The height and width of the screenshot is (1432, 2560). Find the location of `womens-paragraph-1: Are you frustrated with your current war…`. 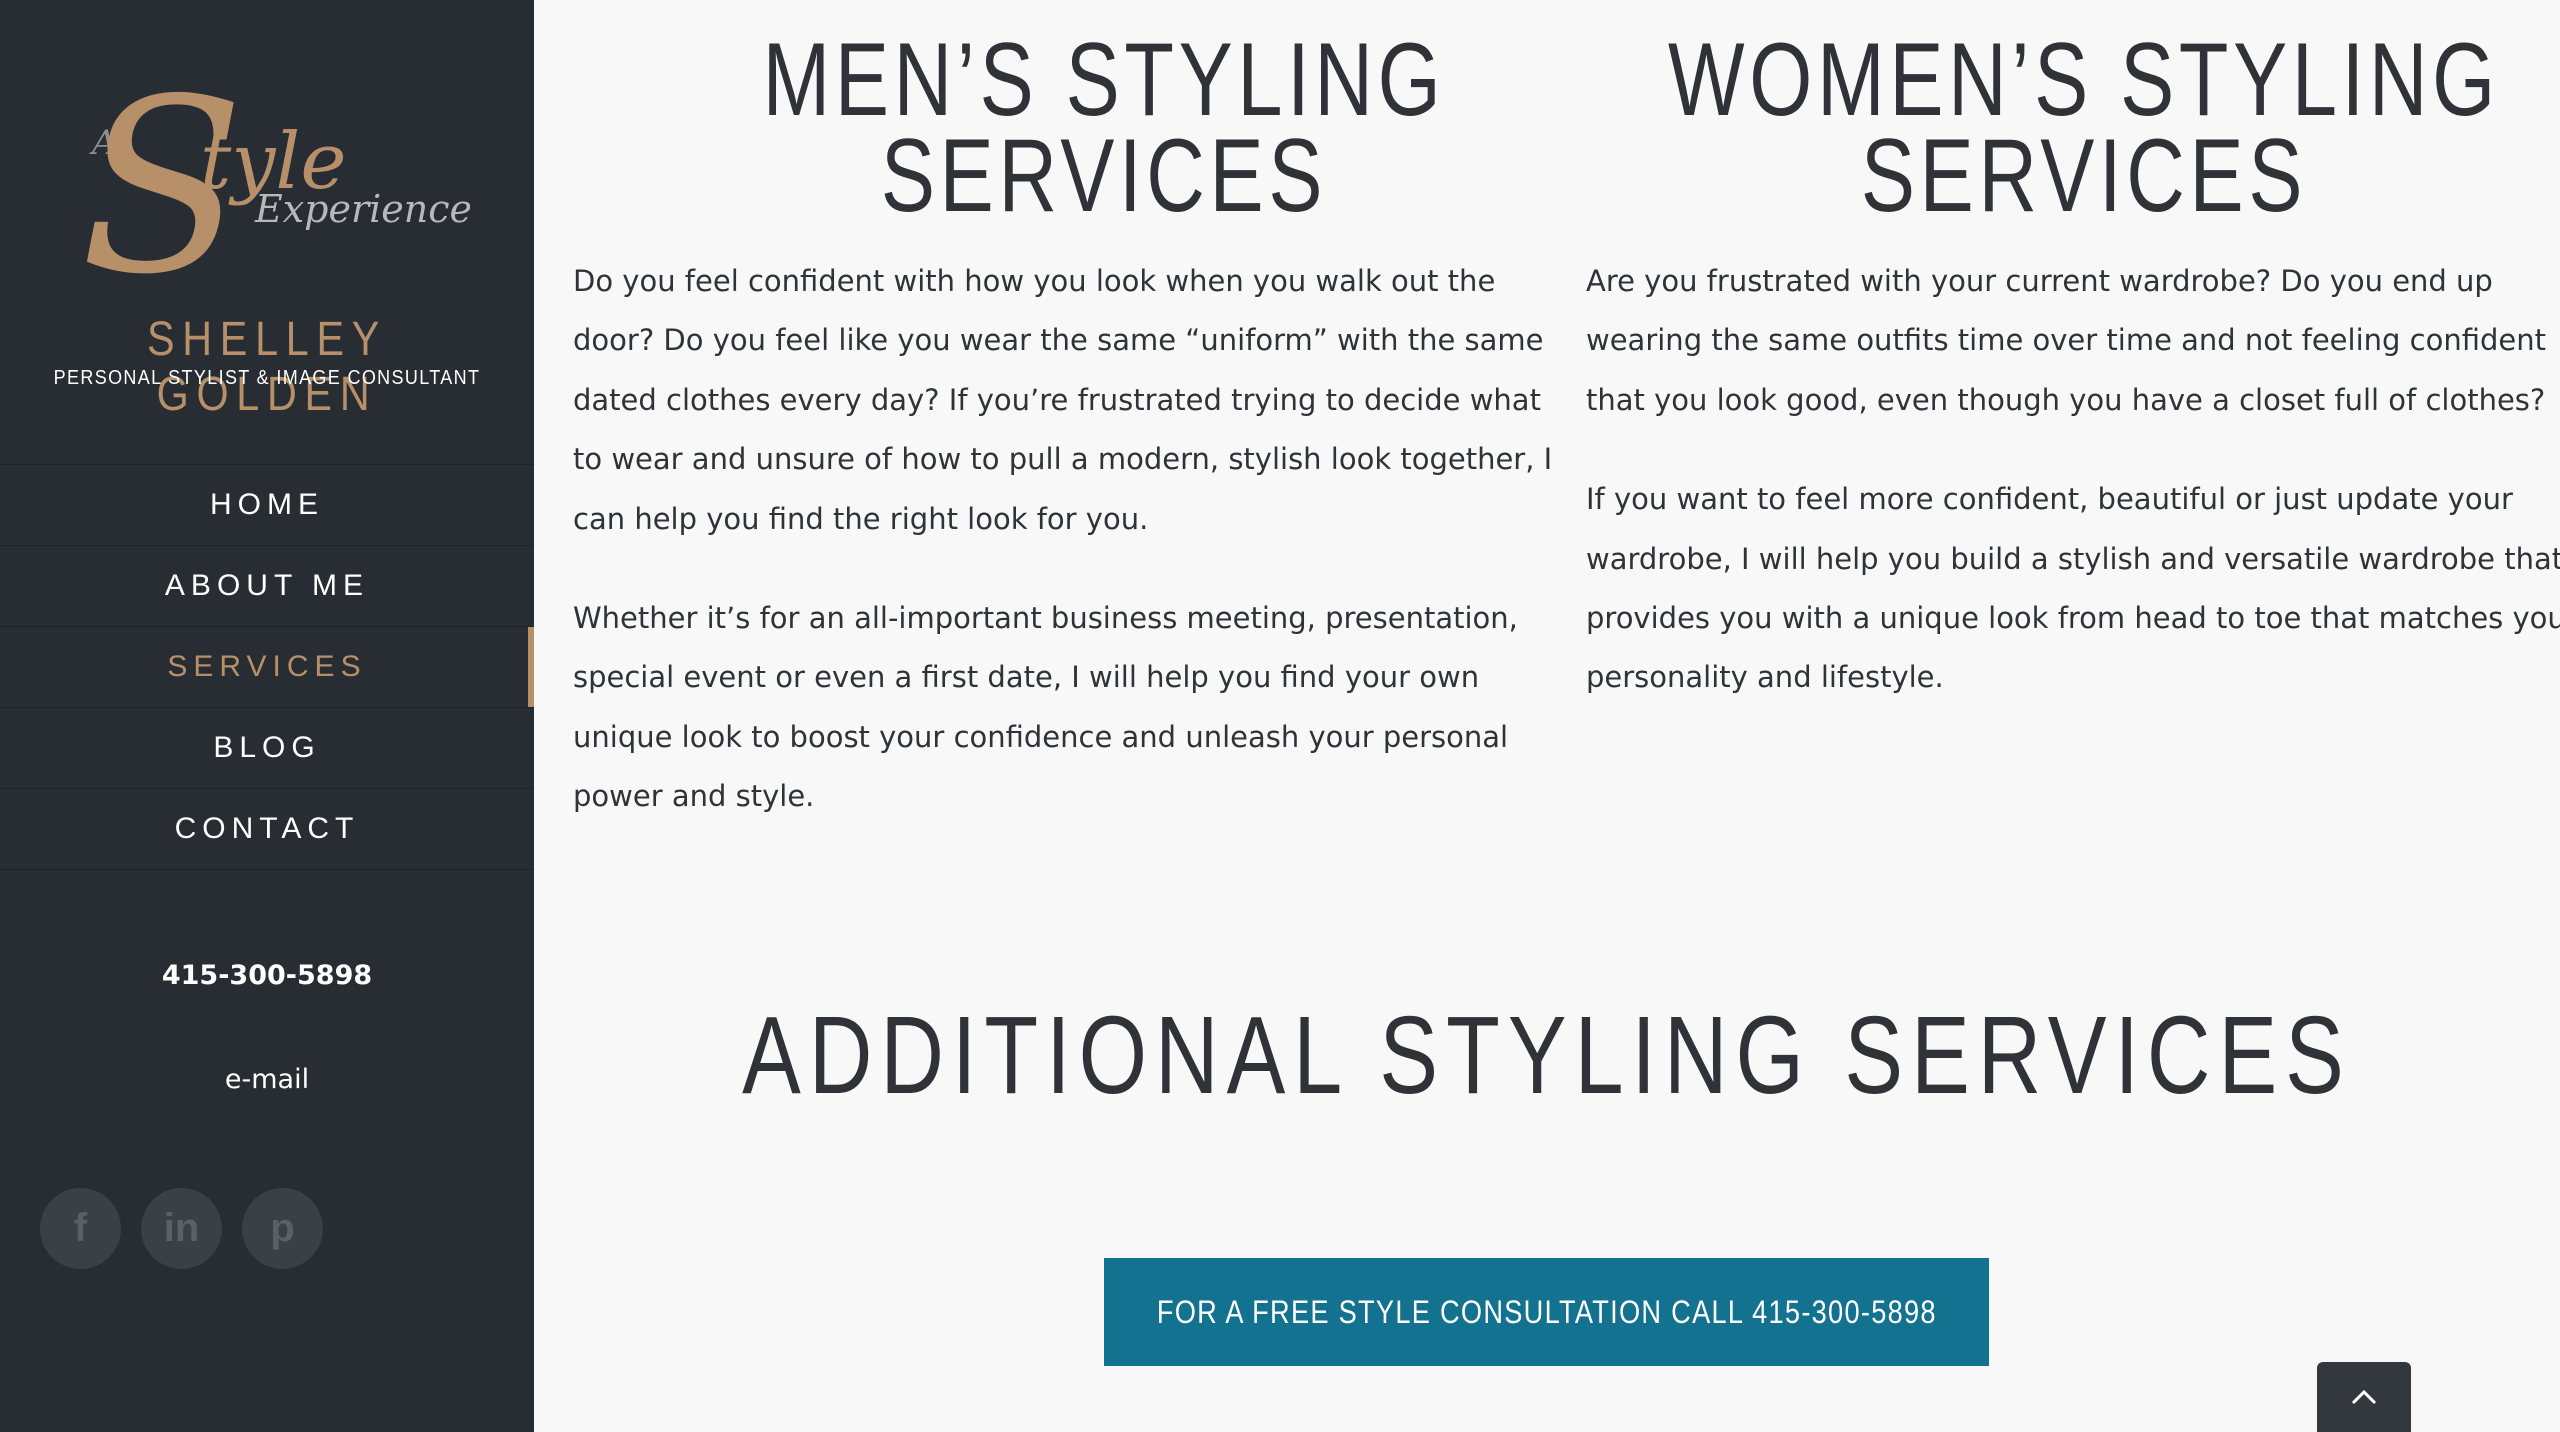

womens-paragraph-1: Are you frustrated with your current war… is located at coordinates (2066, 340).